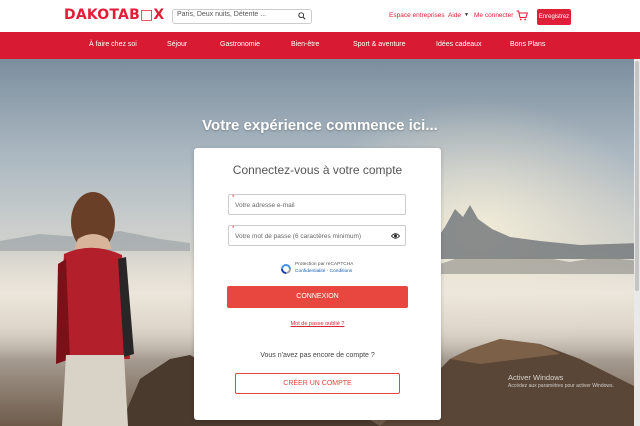 The width and height of the screenshot is (640, 426). I want to click on nav-item-bien-etre: Bien-être, so click(305, 44).